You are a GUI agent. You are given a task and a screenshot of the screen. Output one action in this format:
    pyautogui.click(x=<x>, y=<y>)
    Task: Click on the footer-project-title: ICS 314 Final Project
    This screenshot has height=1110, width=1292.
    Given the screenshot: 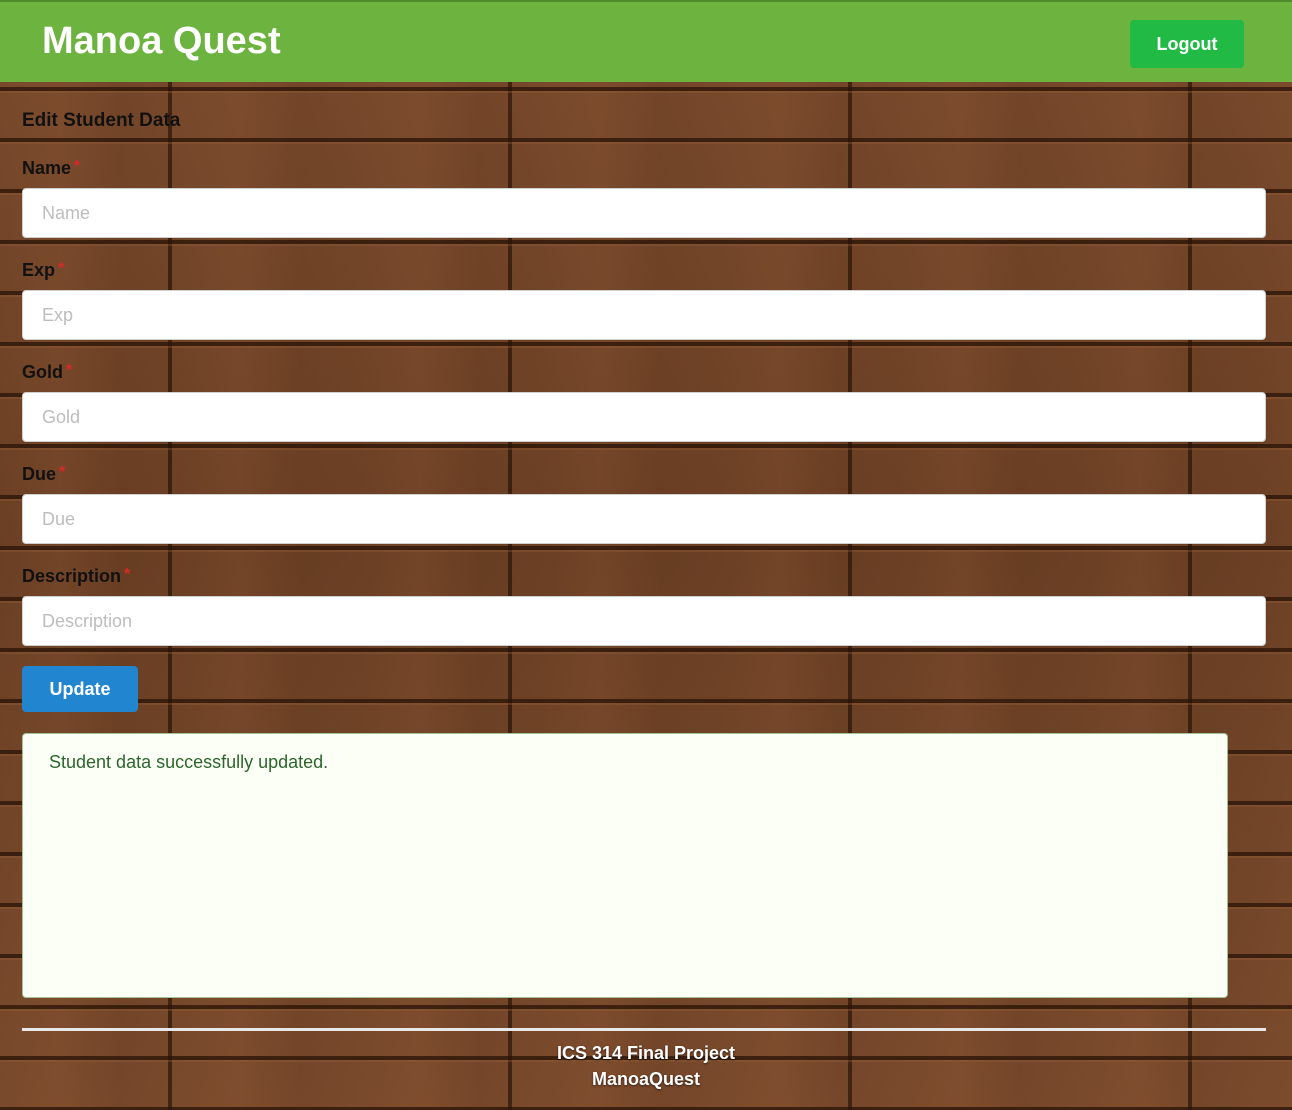 What is the action you would take?
    pyautogui.click(x=646, y=1053)
    